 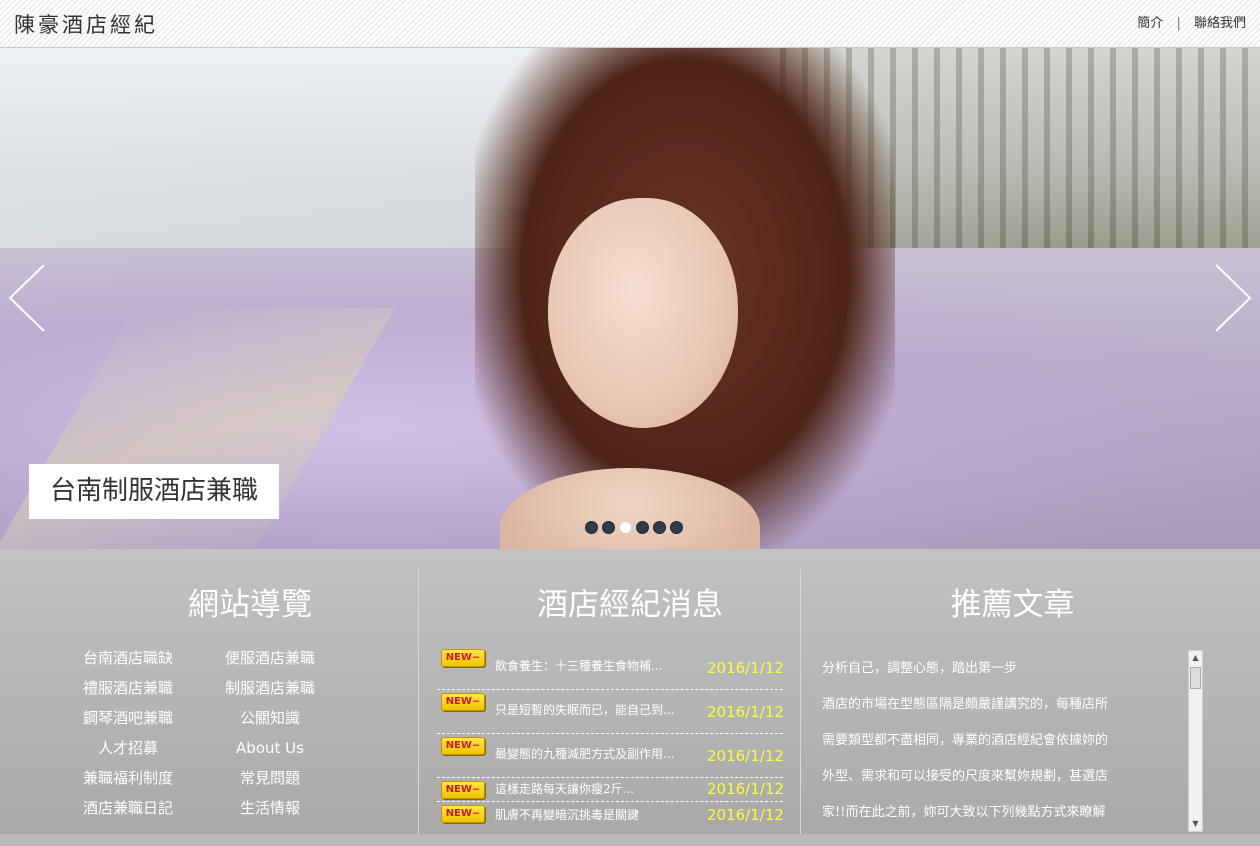 I want to click on site-logo: 陳豪酒店經紀, so click(x=86, y=24).